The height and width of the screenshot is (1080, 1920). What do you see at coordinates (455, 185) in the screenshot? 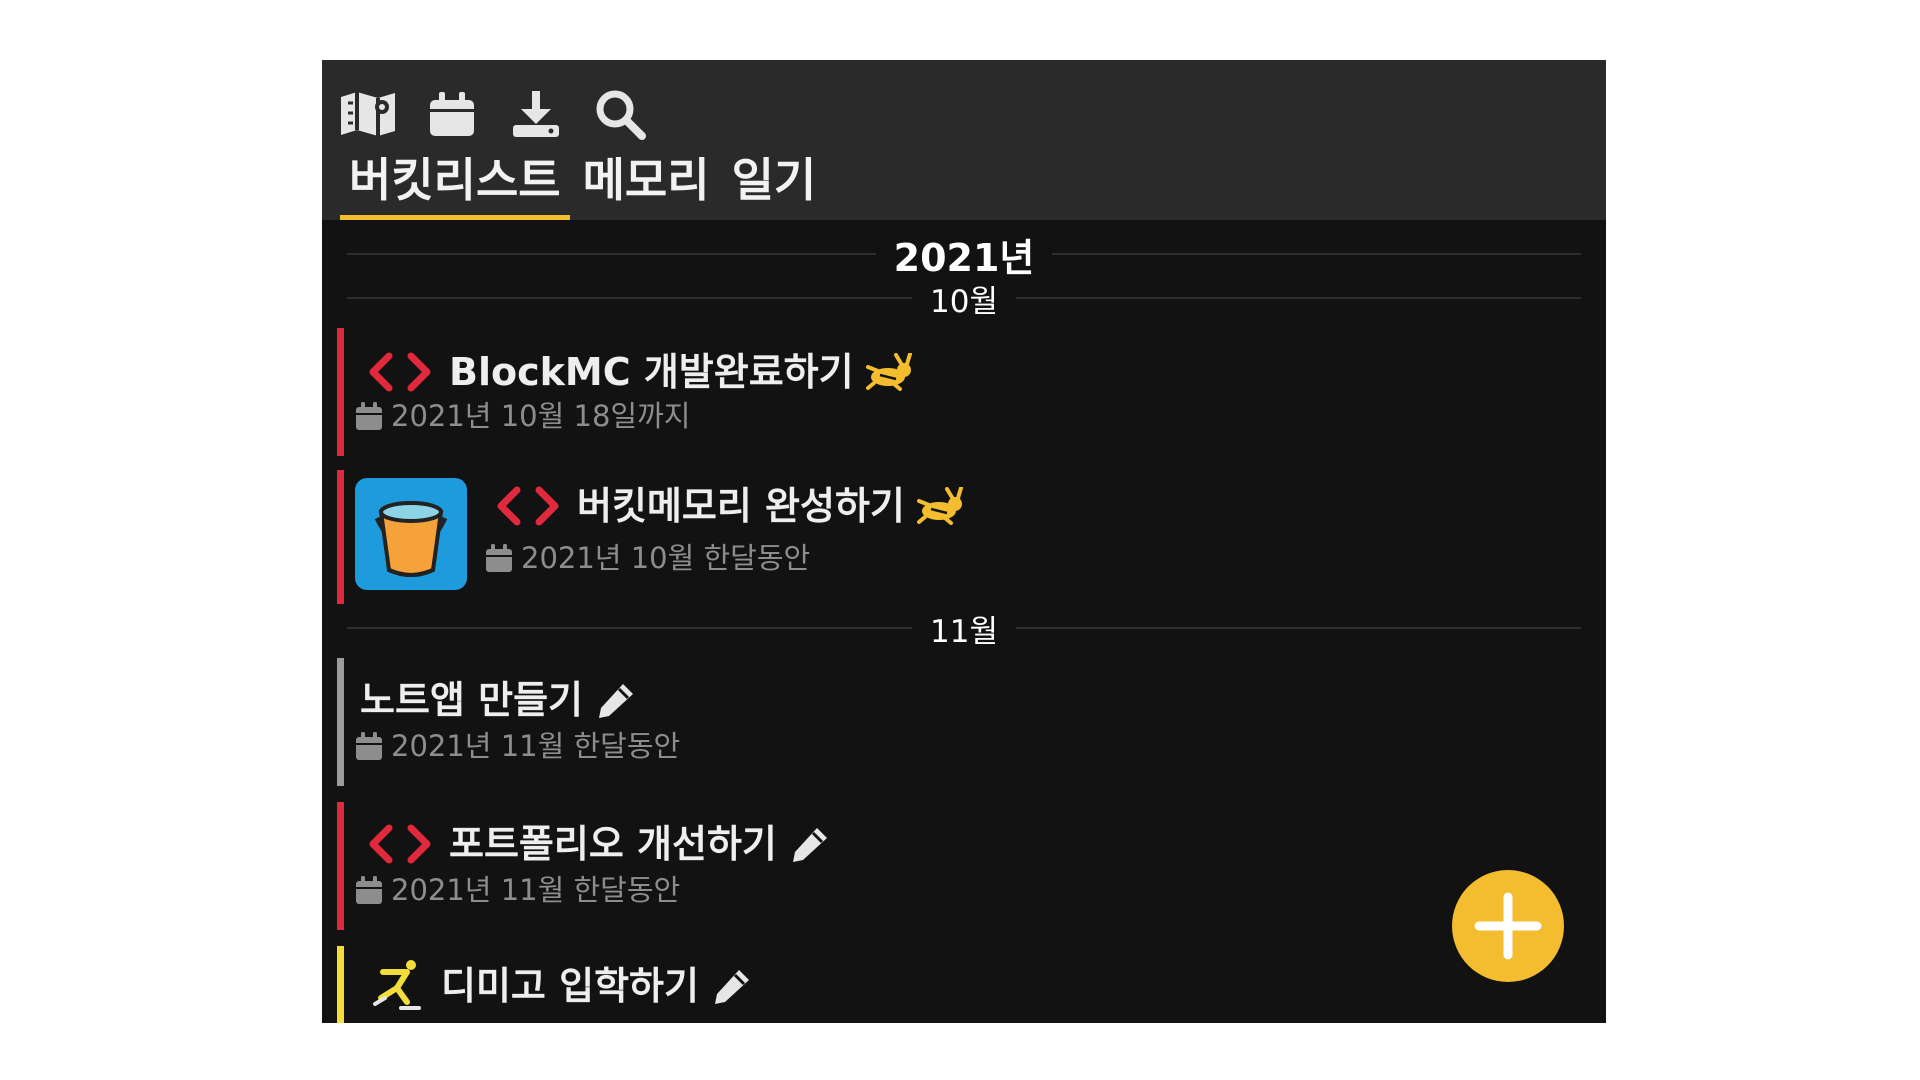
I see `tab-bucketlist: 버킷리스트` at bounding box center [455, 185].